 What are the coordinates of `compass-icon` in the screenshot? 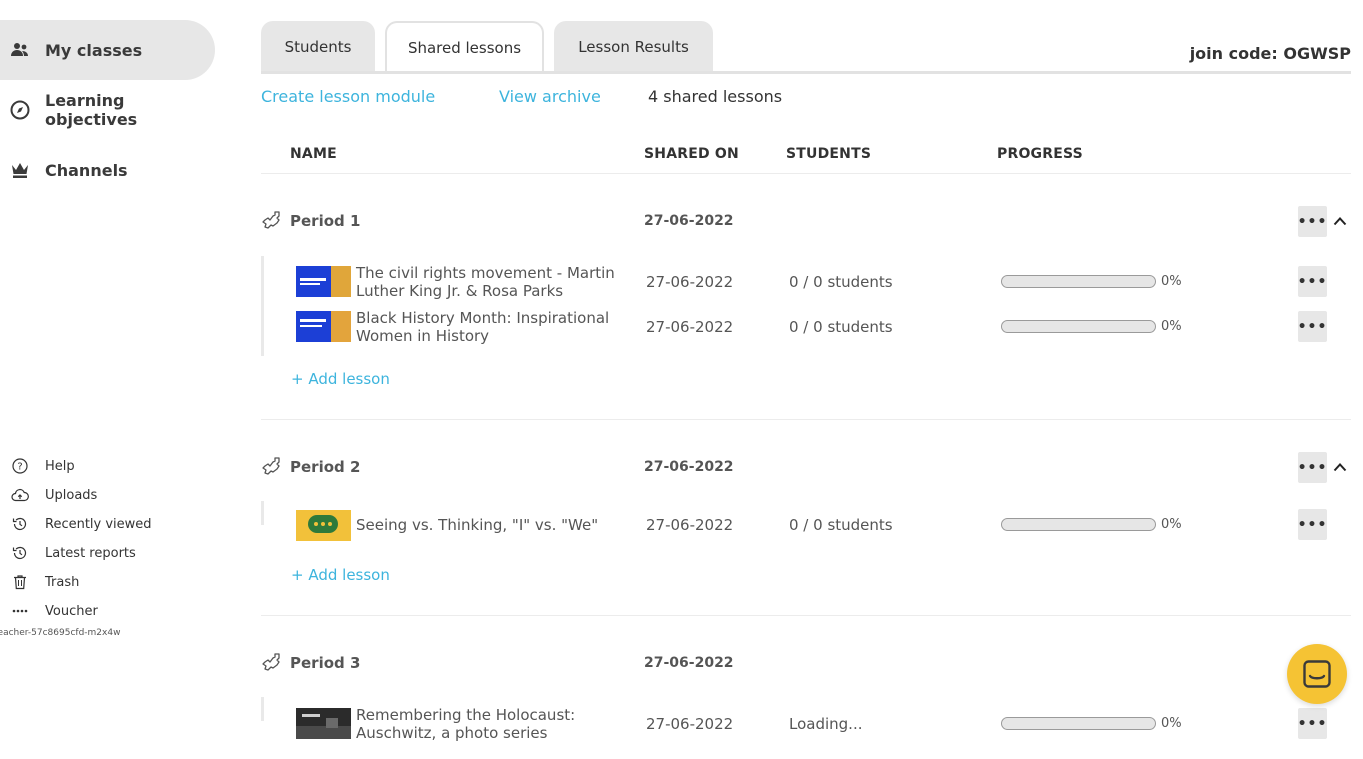 It's located at (20, 110).